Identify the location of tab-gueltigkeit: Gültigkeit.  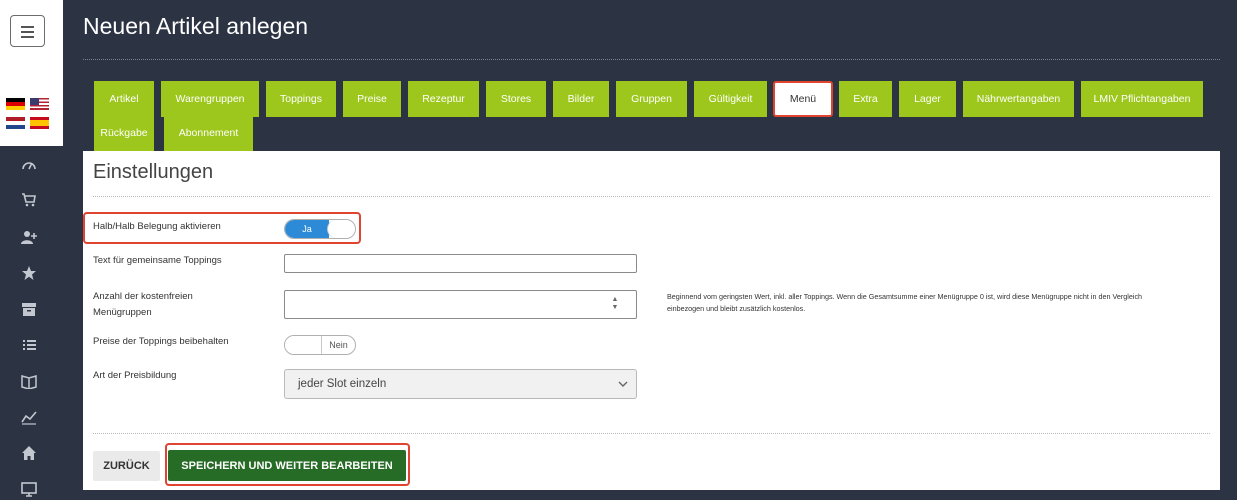
(730, 99).